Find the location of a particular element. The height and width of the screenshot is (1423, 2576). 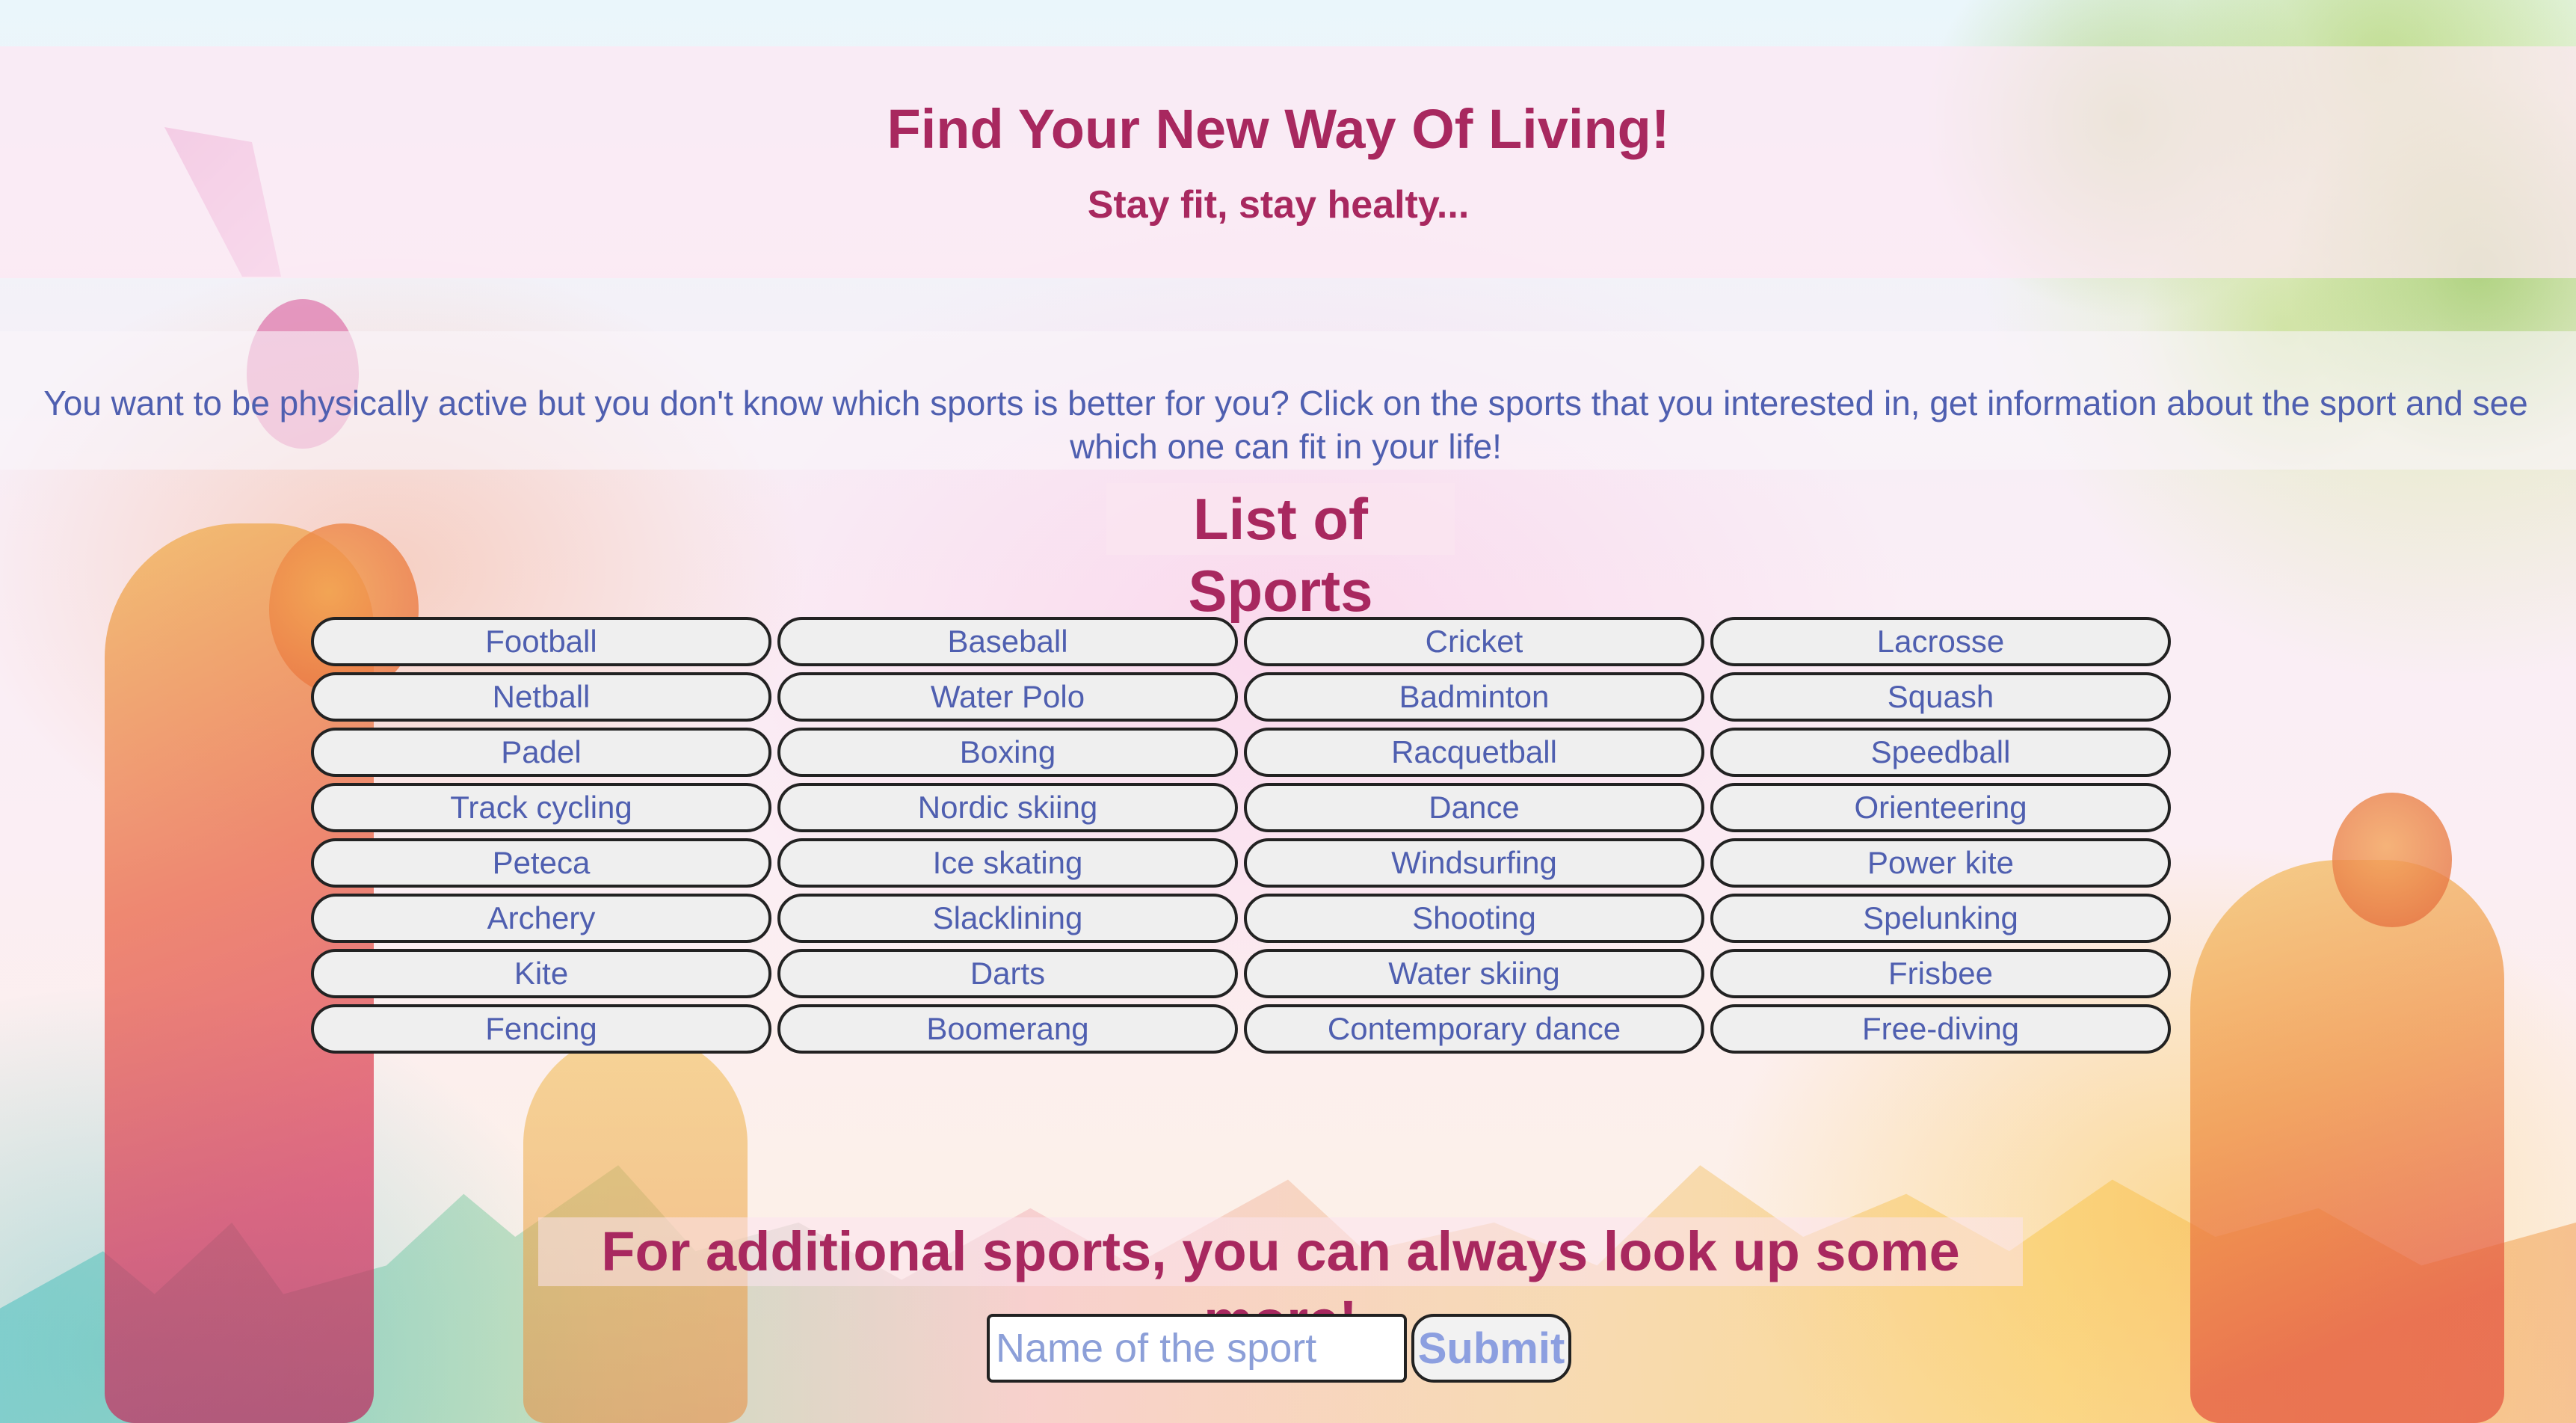

sport-button-free-diving: Free-diving is located at coordinates (1940, 1029).